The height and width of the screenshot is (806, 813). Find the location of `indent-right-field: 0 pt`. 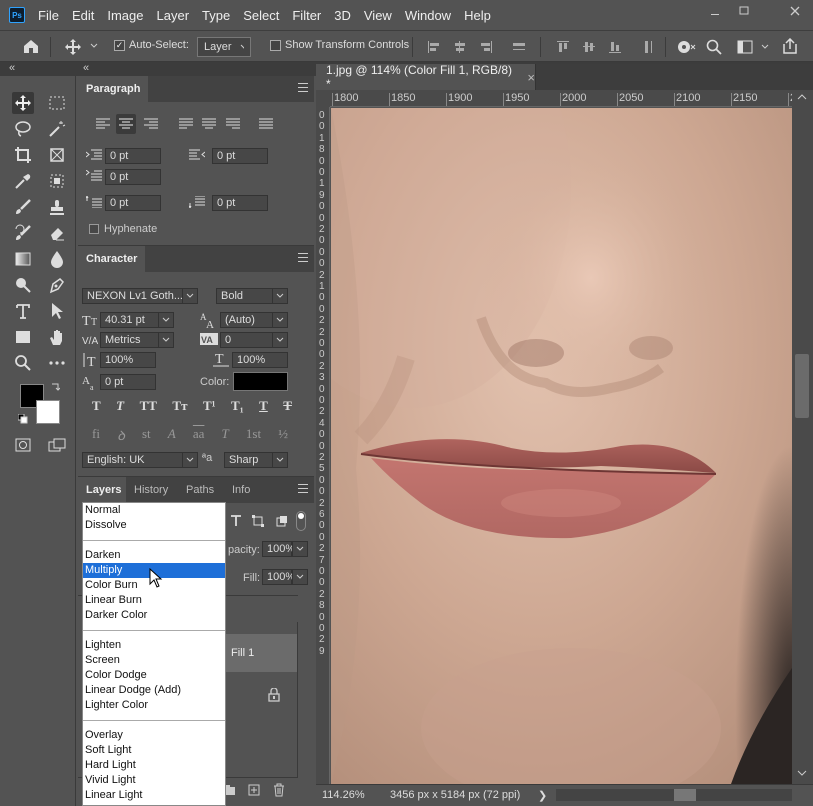

indent-right-field: 0 pt is located at coordinates (240, 156).